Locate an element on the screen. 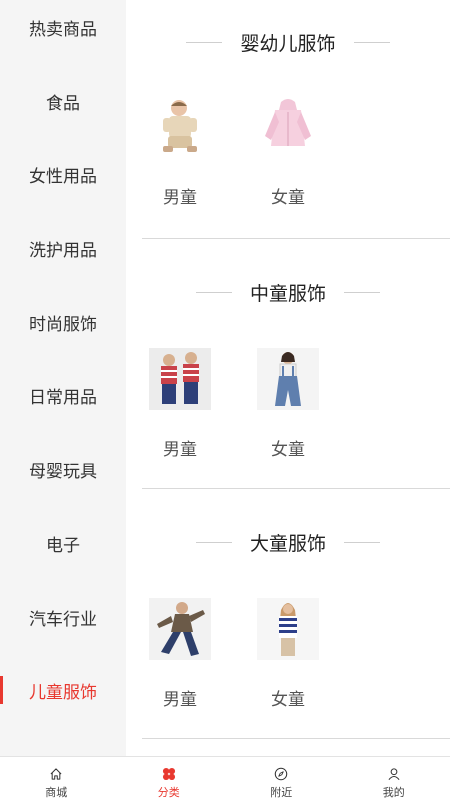 The width and height of the screenshot is (450, 800). home-icon is located at coordinates (56, 774).